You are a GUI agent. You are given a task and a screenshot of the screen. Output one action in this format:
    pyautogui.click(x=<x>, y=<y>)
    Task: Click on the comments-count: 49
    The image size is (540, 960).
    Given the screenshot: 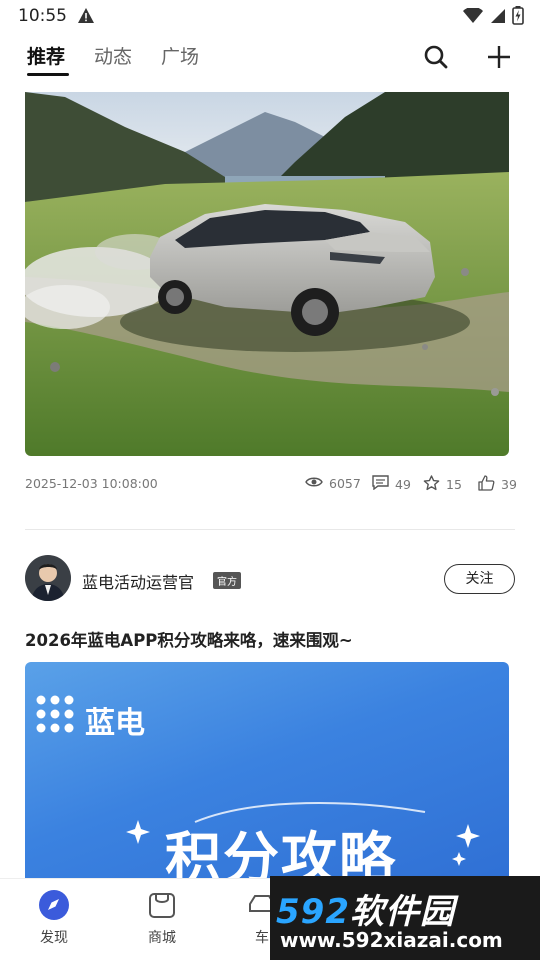 What is the action you would take?
    pyautogui.click(x=403, y=484)
    